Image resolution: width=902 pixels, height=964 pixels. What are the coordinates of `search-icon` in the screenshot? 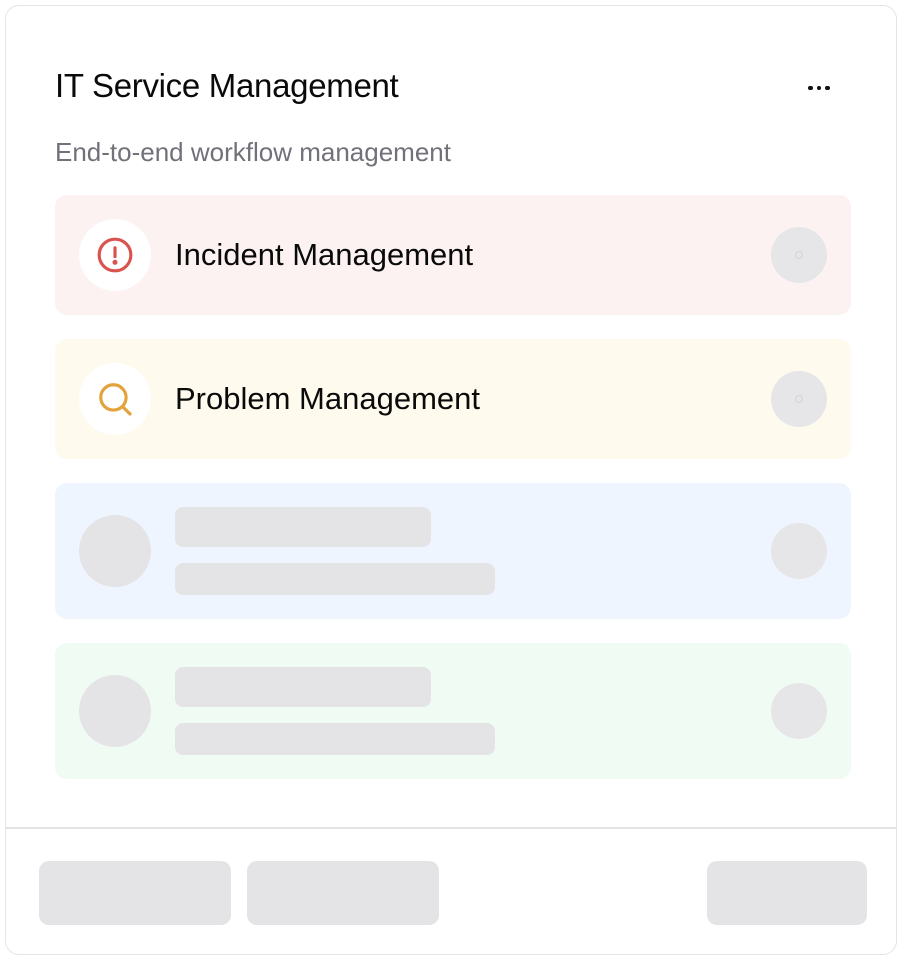 It's located at (115, 399).